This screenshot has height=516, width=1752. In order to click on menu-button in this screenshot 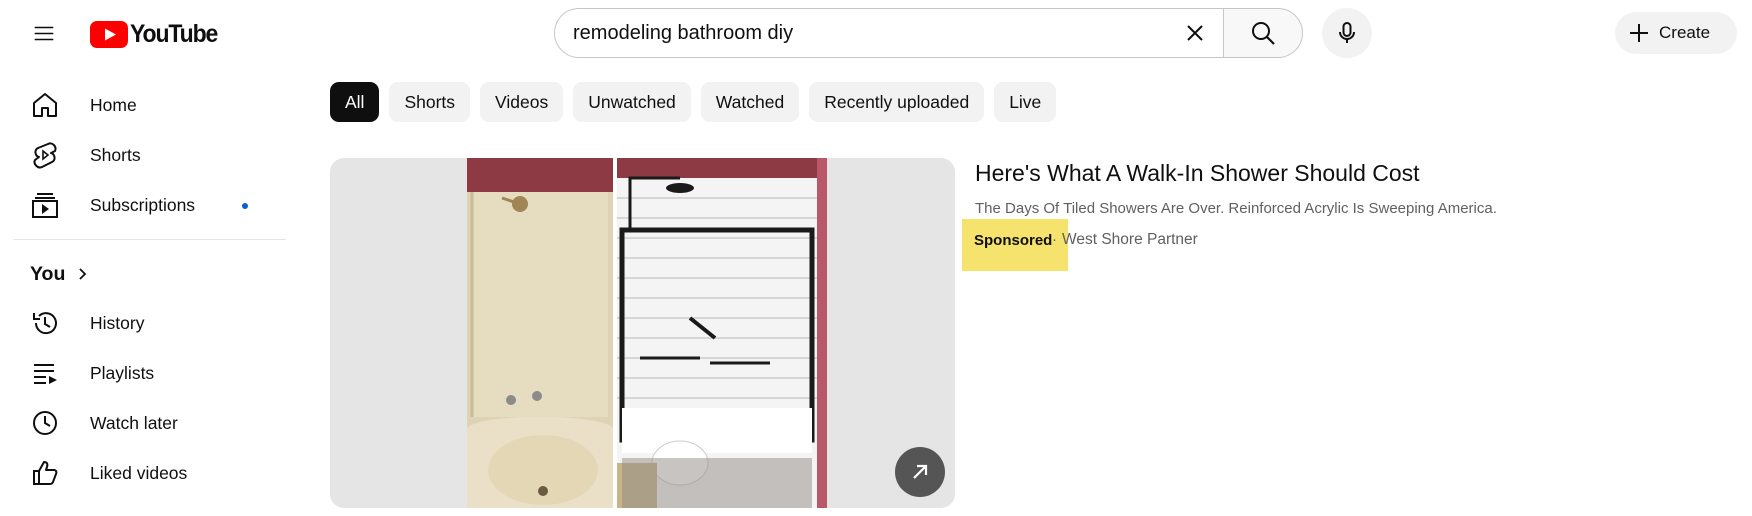, I will do `click(44, 34)`.